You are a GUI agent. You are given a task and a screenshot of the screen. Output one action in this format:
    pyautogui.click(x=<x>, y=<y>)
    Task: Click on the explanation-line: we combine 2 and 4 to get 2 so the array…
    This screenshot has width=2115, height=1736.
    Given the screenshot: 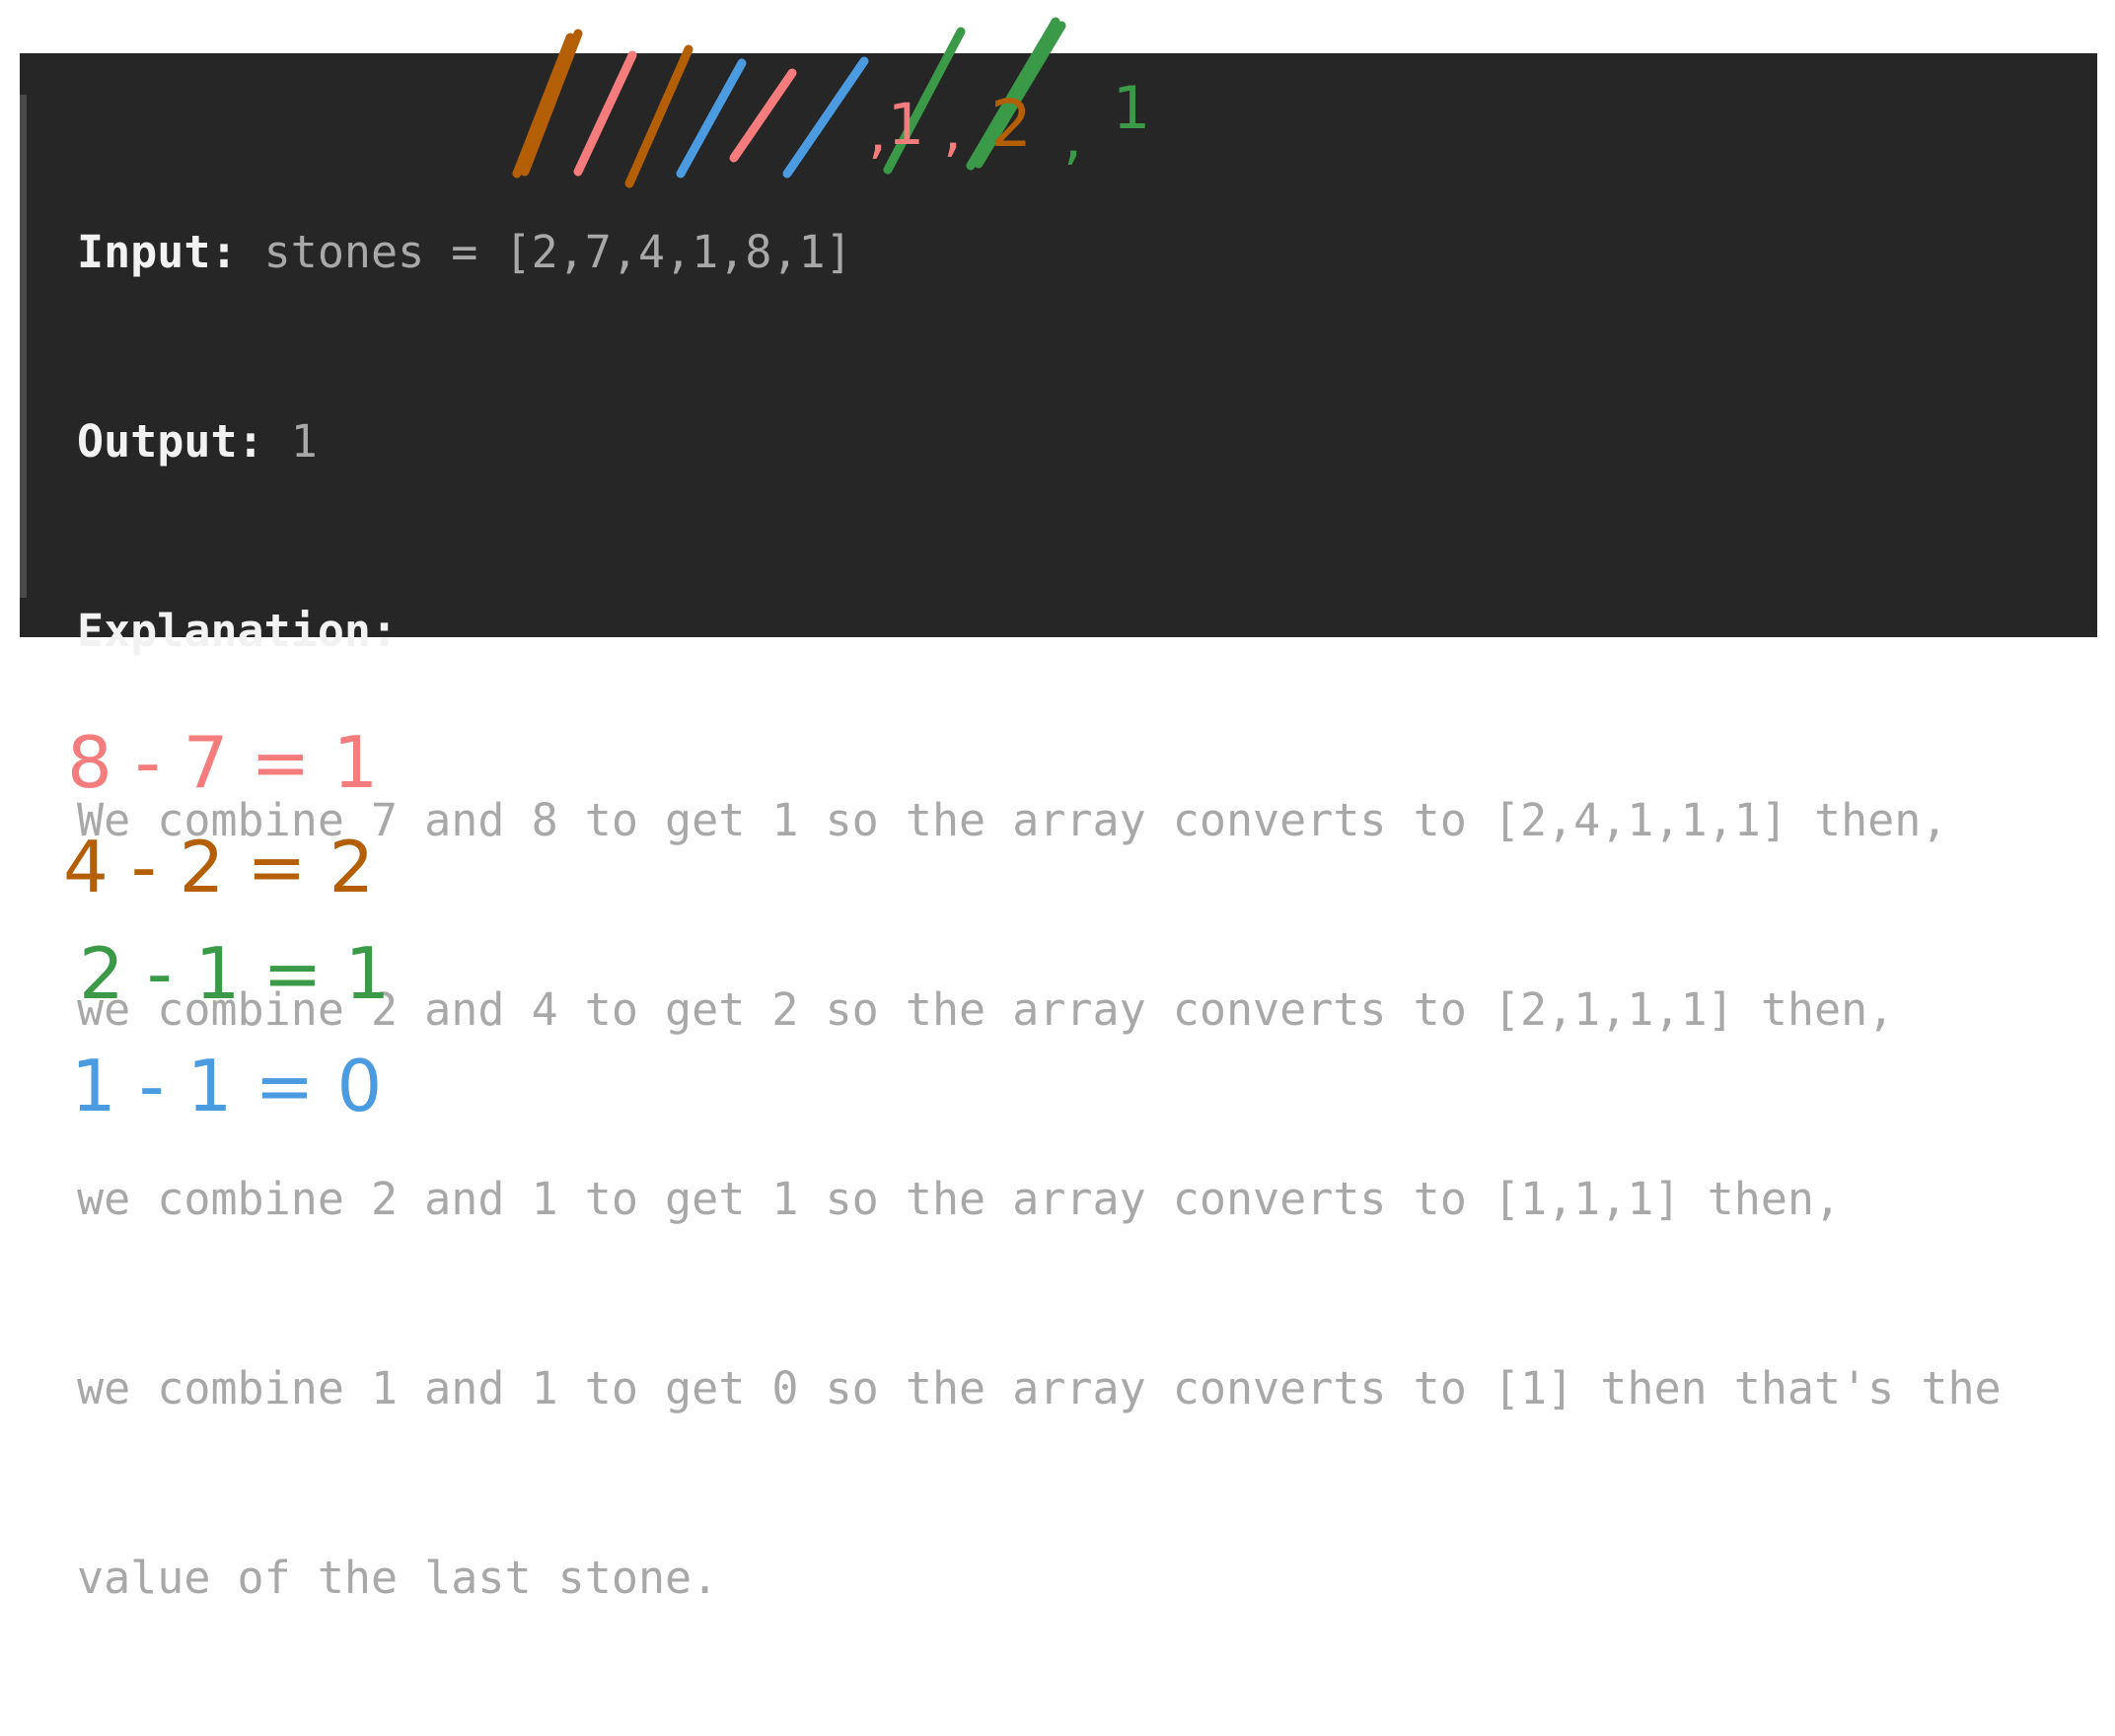 What is the action you would take?
    pyautogui.click(x=986, y=1009)
    